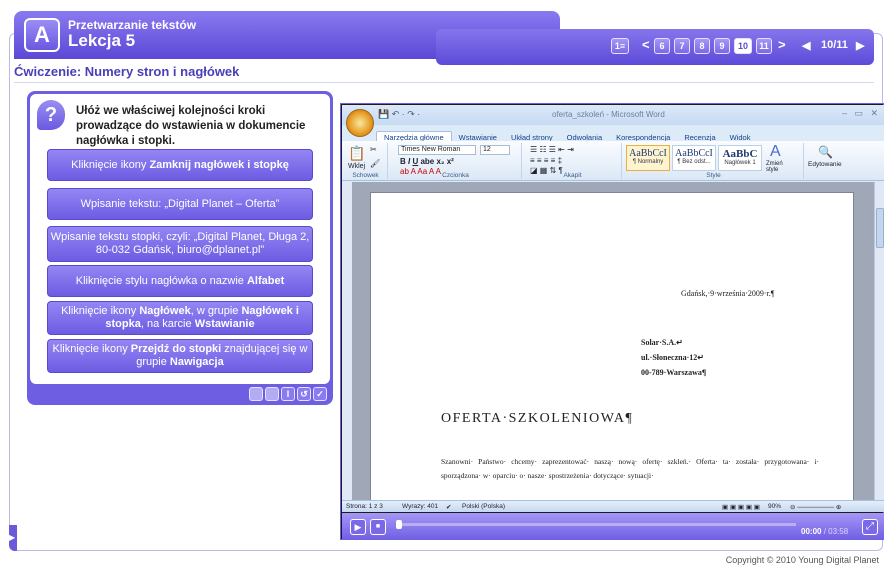 The image size is (889, 568). Describe the element at coordinates (437, 150) in the screenshot. I see `font-name-field: Times New Roman` at that location.